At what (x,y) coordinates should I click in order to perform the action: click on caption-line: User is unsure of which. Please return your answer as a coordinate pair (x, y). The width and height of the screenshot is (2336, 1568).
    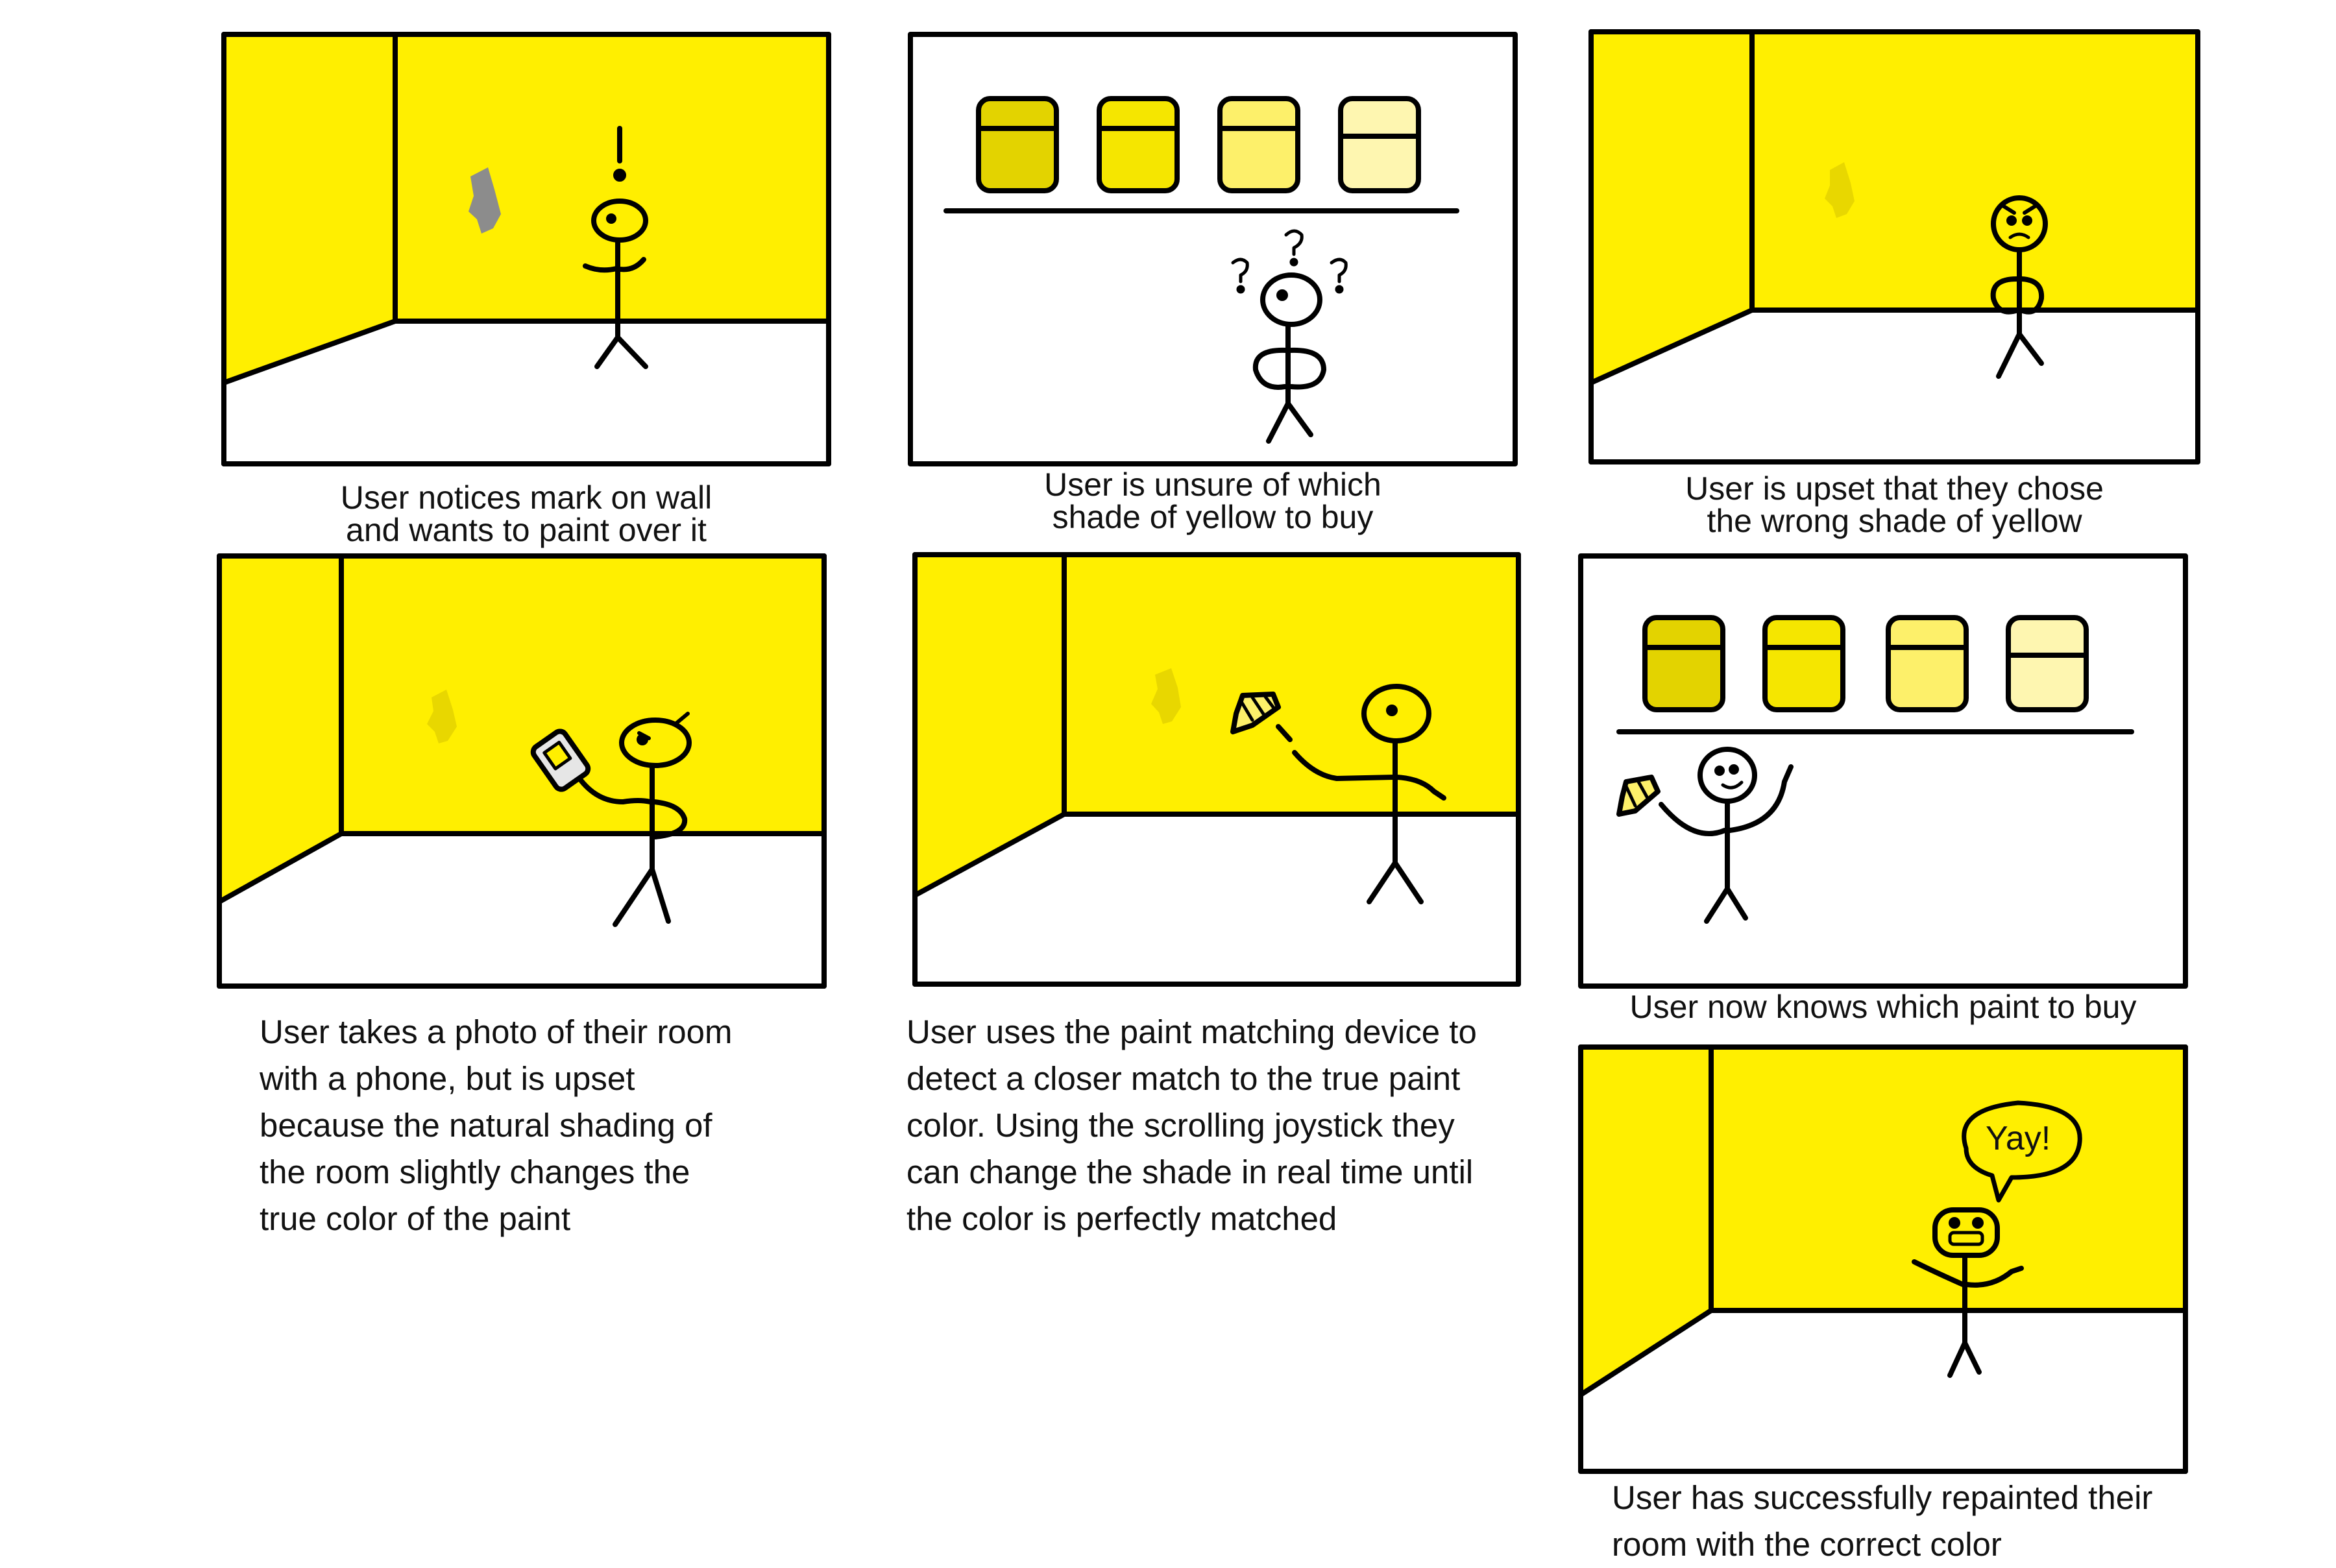
    Looking at the image, I should click on (1212, 484).